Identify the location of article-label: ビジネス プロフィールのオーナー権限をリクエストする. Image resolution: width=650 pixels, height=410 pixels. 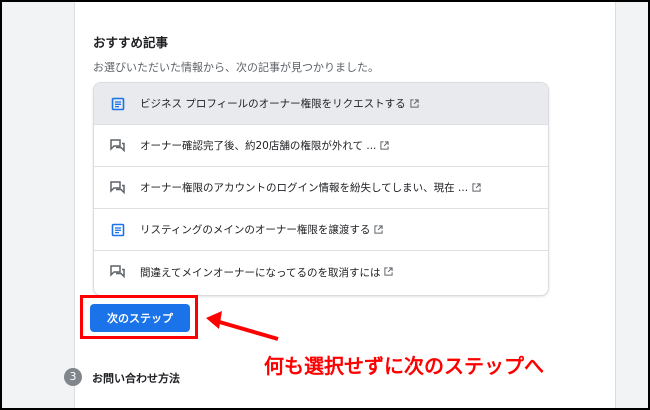
(273, 104).